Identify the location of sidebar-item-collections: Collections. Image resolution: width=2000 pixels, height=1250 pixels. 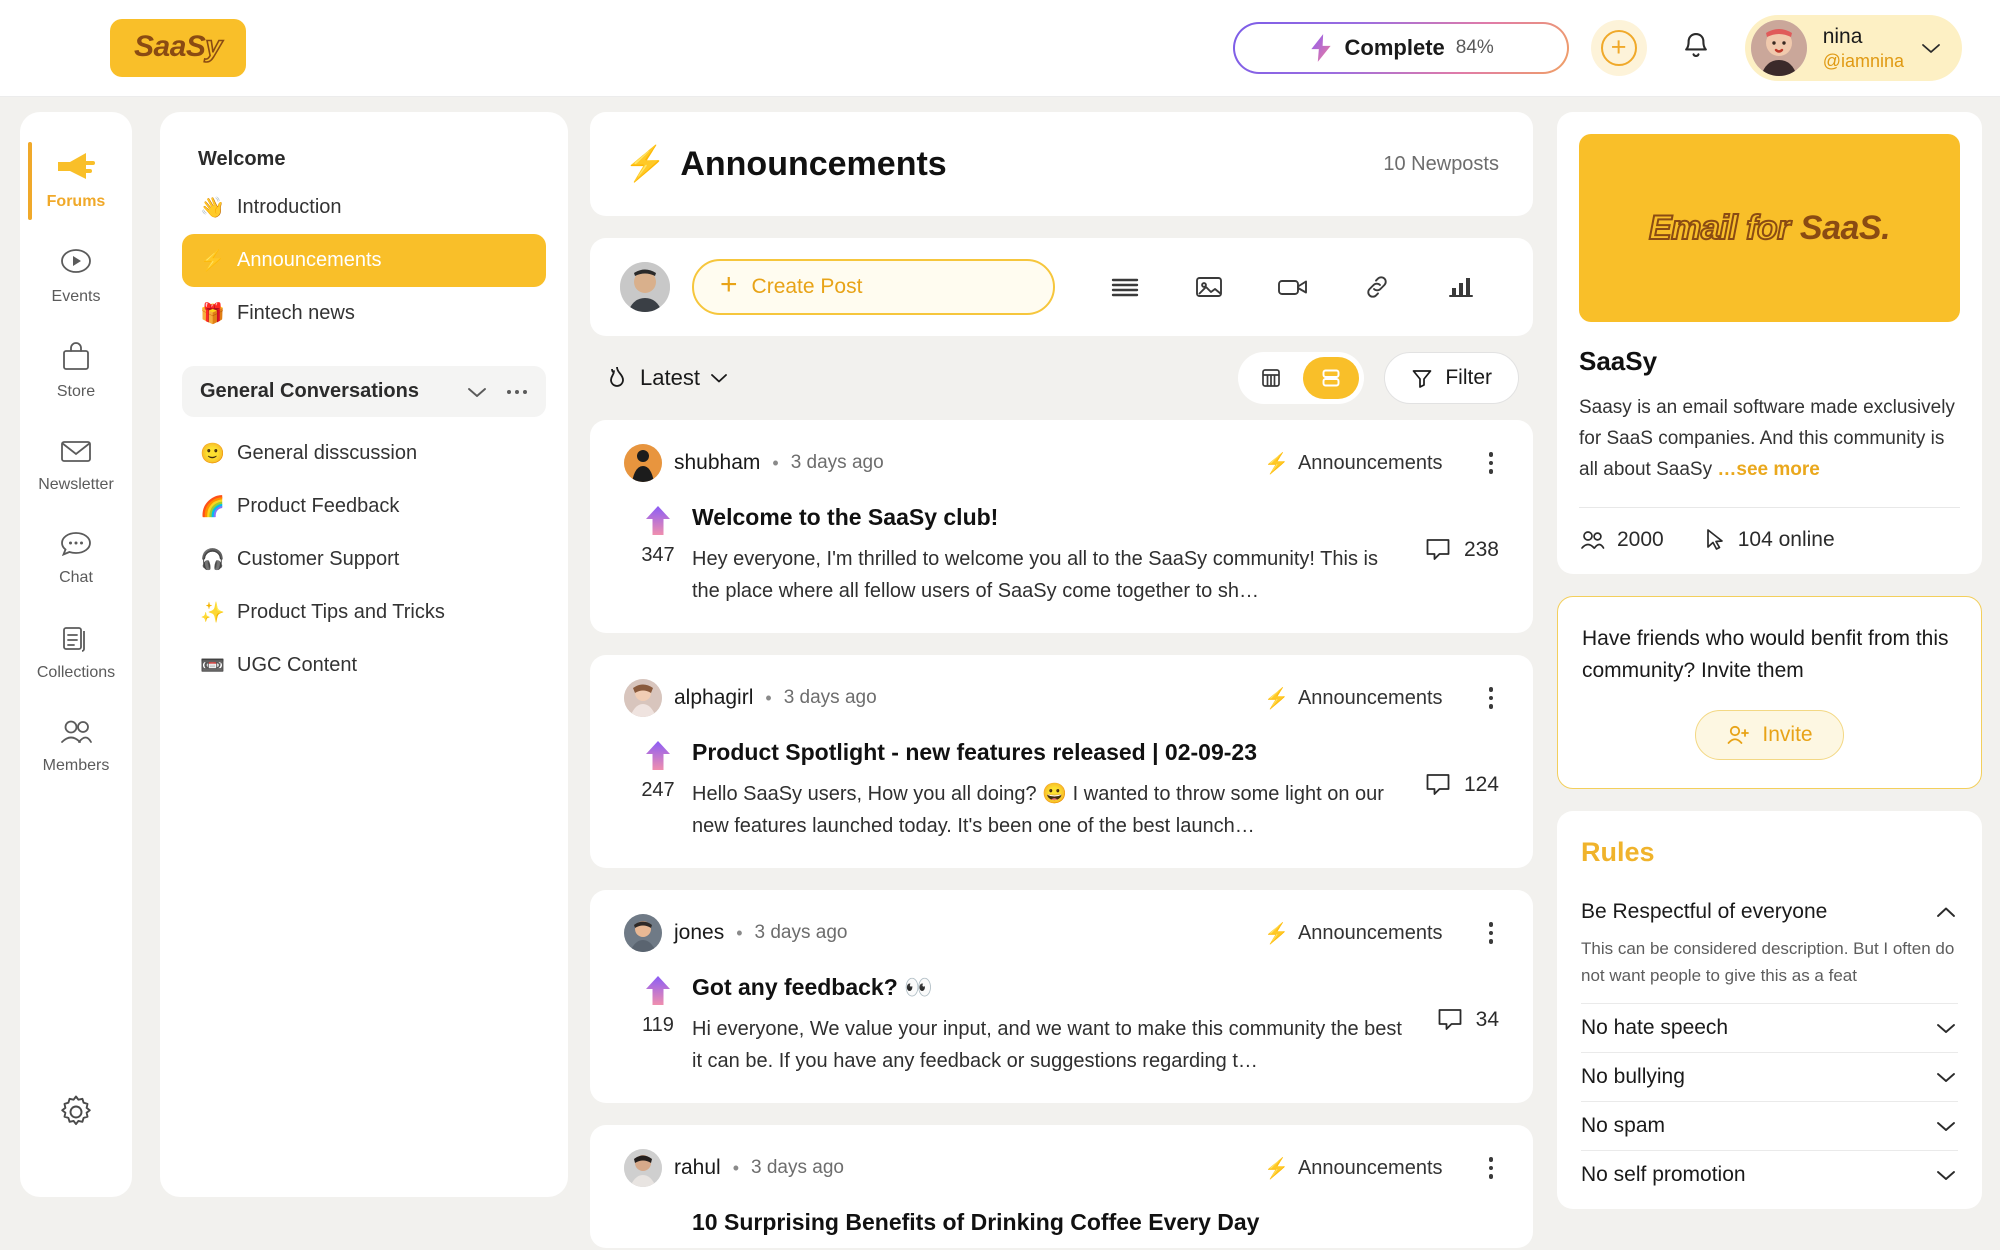
(76, 652).